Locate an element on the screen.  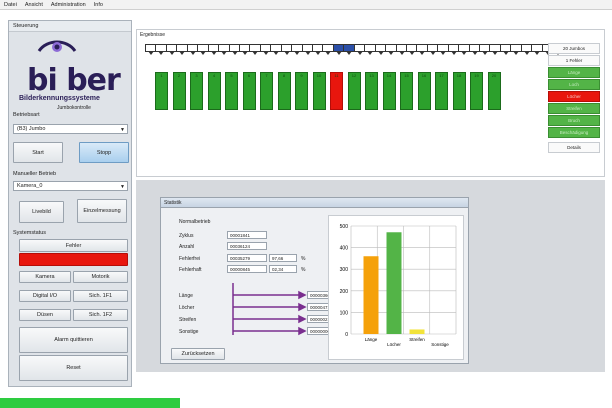
fehlerfrei-field: 00035279 is located at coordinates (247, 258).